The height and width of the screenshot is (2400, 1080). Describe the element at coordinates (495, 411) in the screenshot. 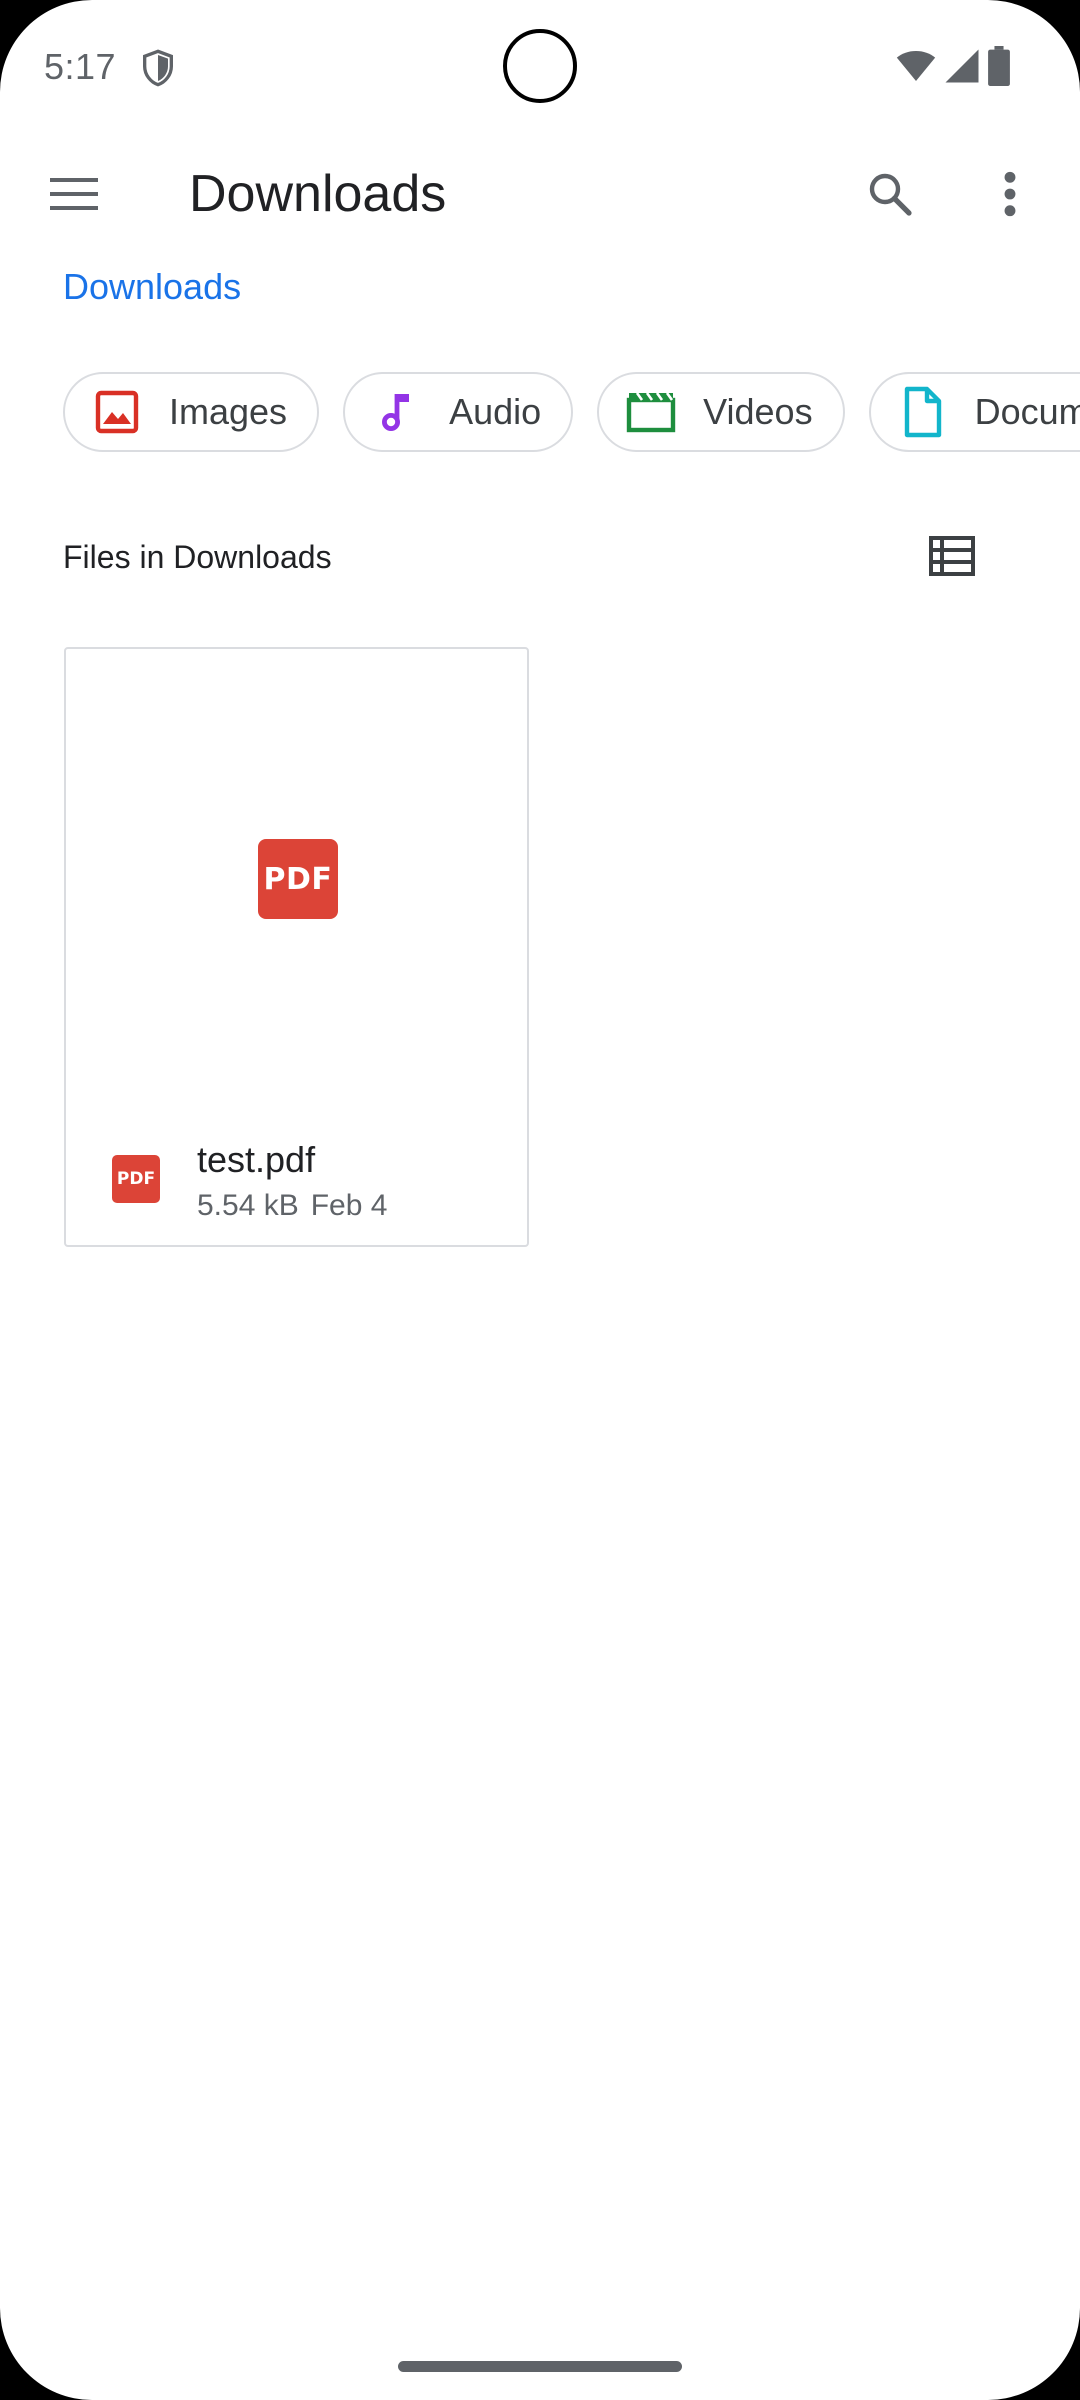

I see `chip-label: Audio` at that location.